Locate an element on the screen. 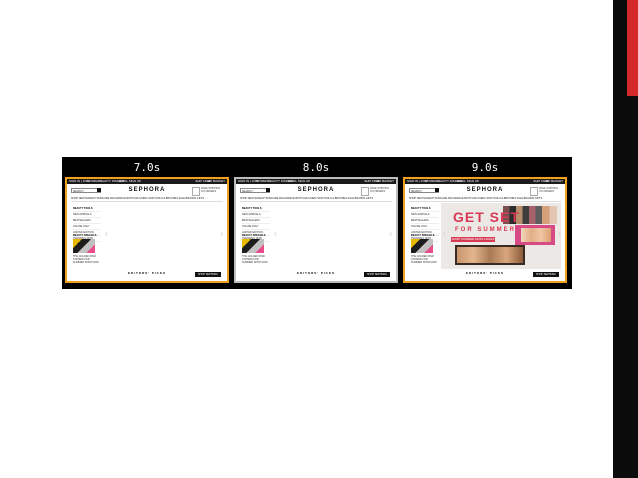 This screenshot has height=478, width=638. hero-cta-button: SHOP SUMMER MUST-HAVES is located at coordinates (473, 239).